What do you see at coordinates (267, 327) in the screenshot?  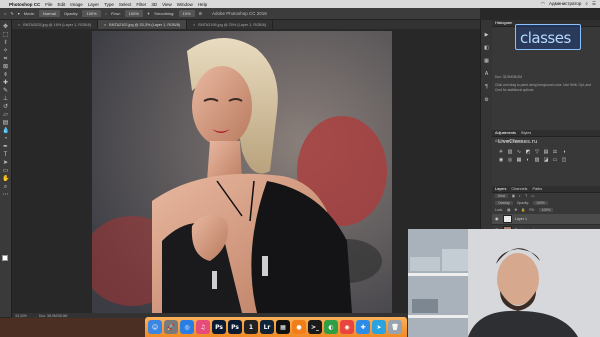 I see `lightroom-icon: Lr` at bounding box center [267, 327].